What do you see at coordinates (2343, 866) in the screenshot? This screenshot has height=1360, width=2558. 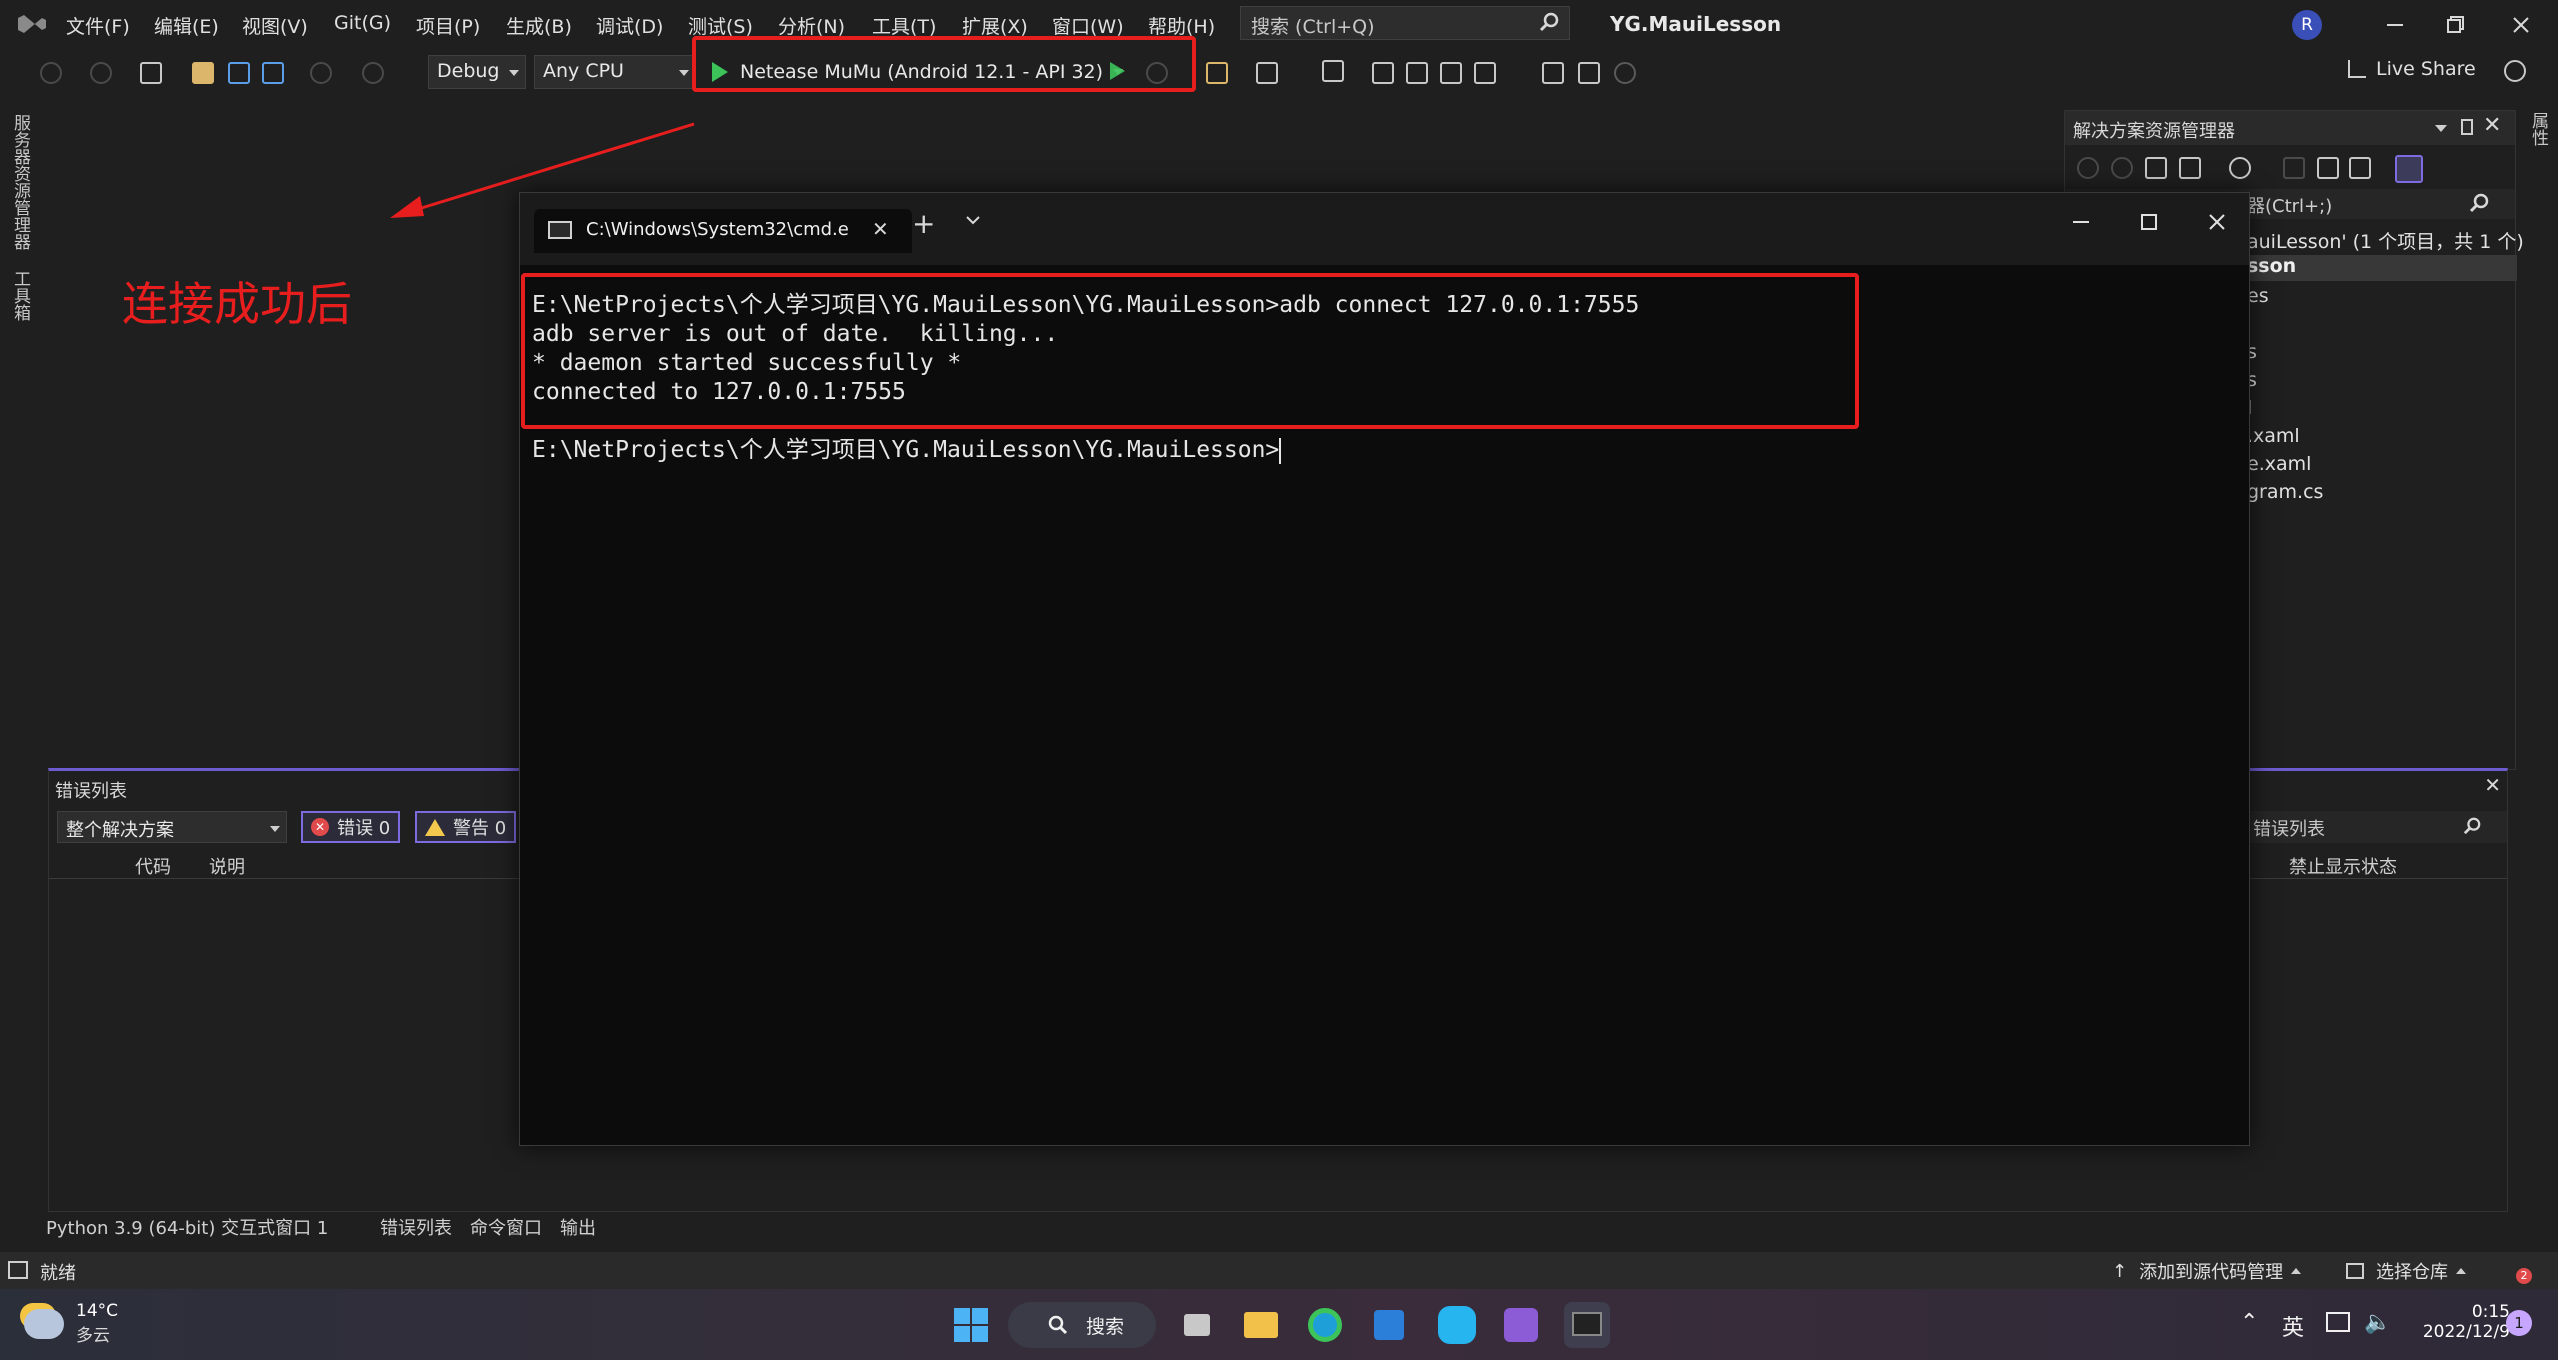 I see `column-header-suppression: 禁止显示状态` at bounding box center [2343, 866].